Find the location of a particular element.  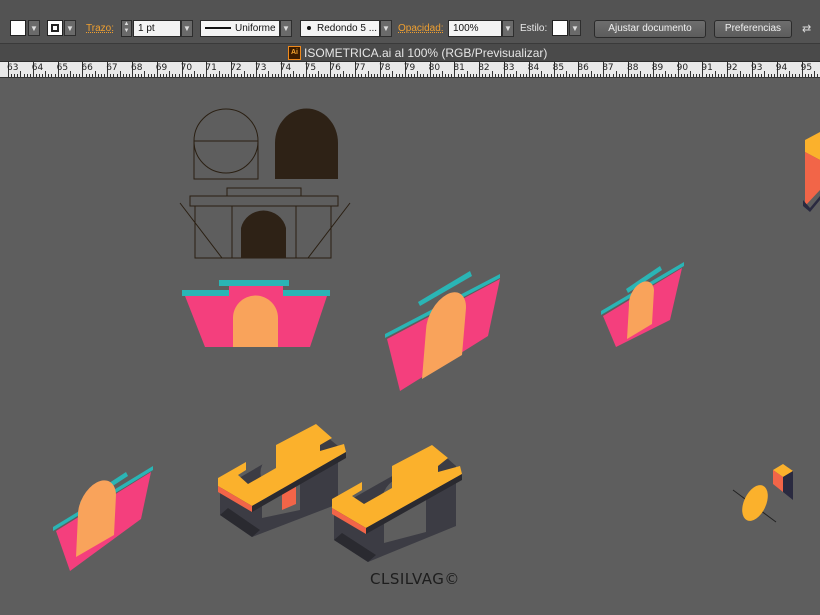

stroke-swatch is located at coordinates (55, 28).